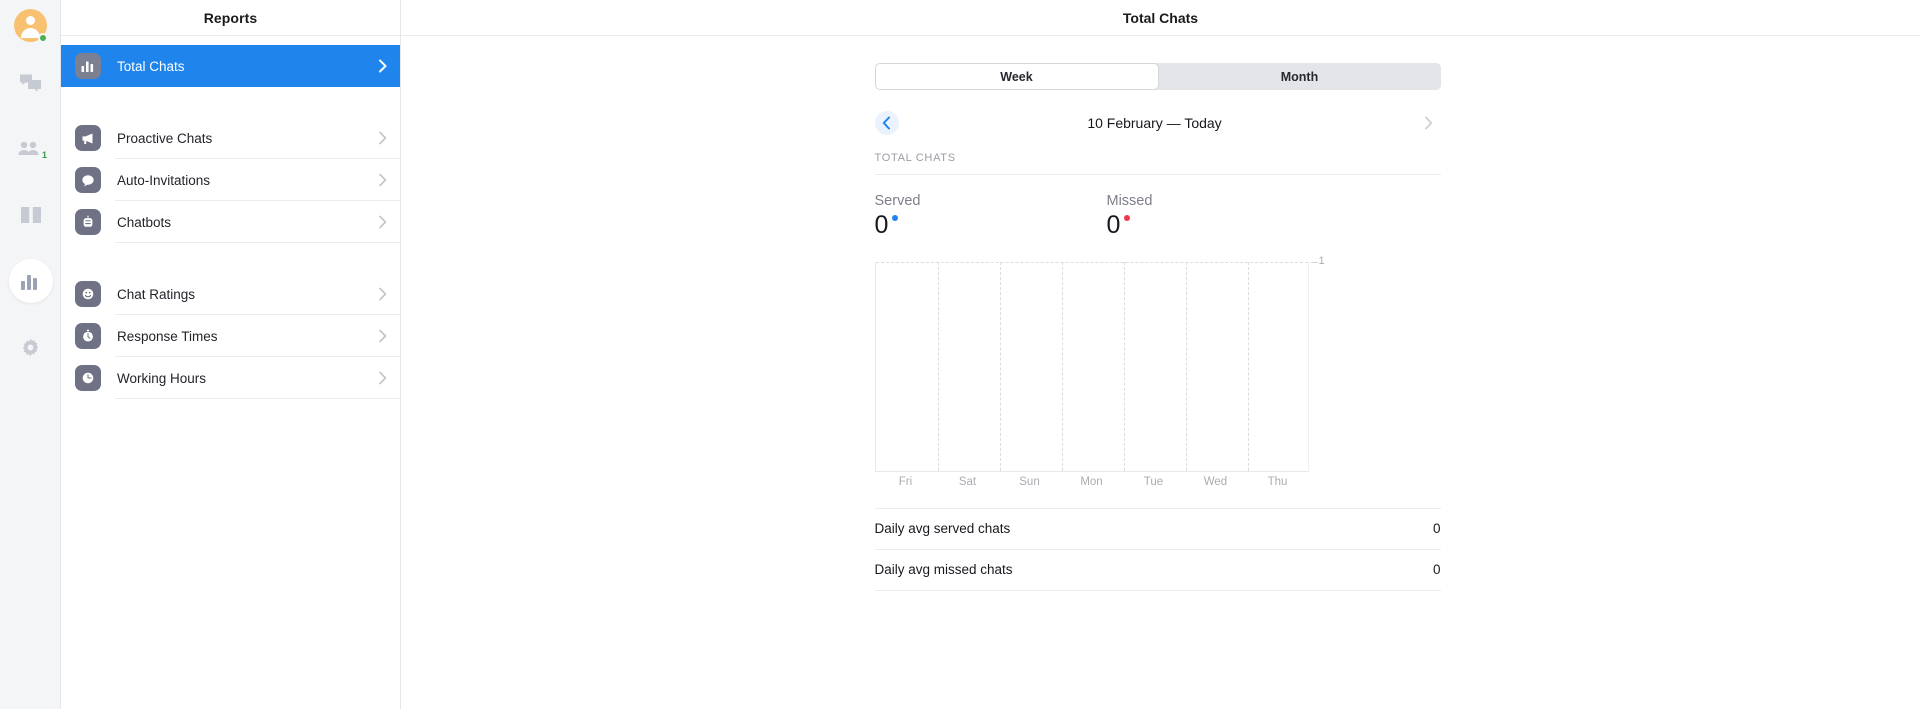  I want to click on range-segmented-control: Week Month, so click(1157, 76).